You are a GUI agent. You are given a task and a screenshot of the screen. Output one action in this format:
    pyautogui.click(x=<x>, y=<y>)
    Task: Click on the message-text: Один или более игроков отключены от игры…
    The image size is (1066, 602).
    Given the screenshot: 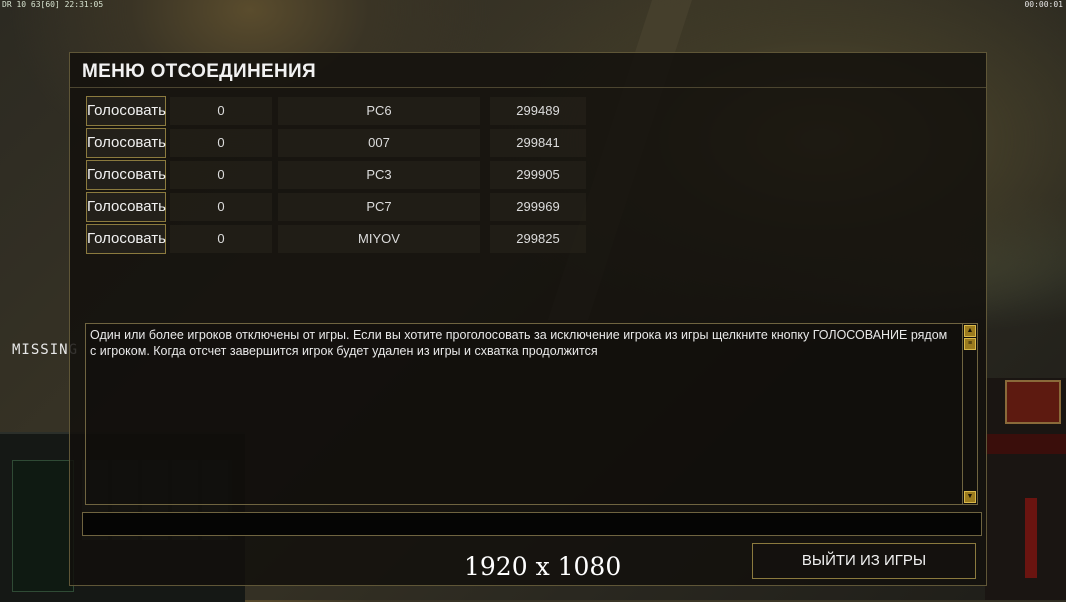 What is the action you would take?
    pyautogui.click(x=519, y=343)
    